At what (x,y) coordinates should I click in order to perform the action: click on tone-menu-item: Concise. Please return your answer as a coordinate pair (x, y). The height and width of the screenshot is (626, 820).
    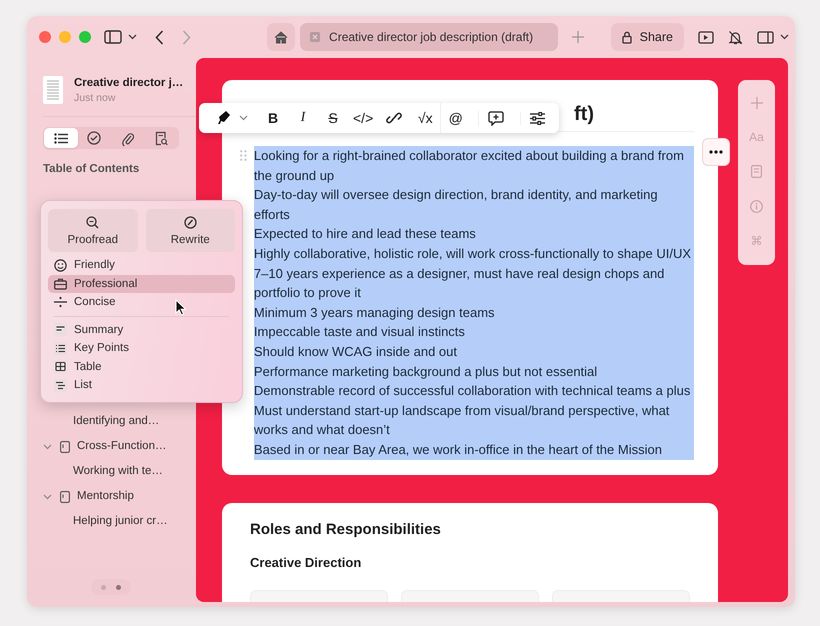
    Looking at the image, I should click on (141, 302).